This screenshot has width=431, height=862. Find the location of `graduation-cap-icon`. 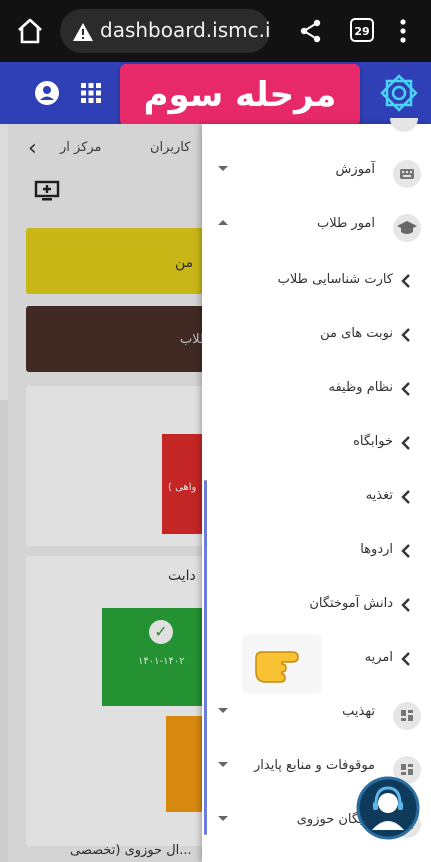

graduation-cap-icon is located at coordinates (407, 228).